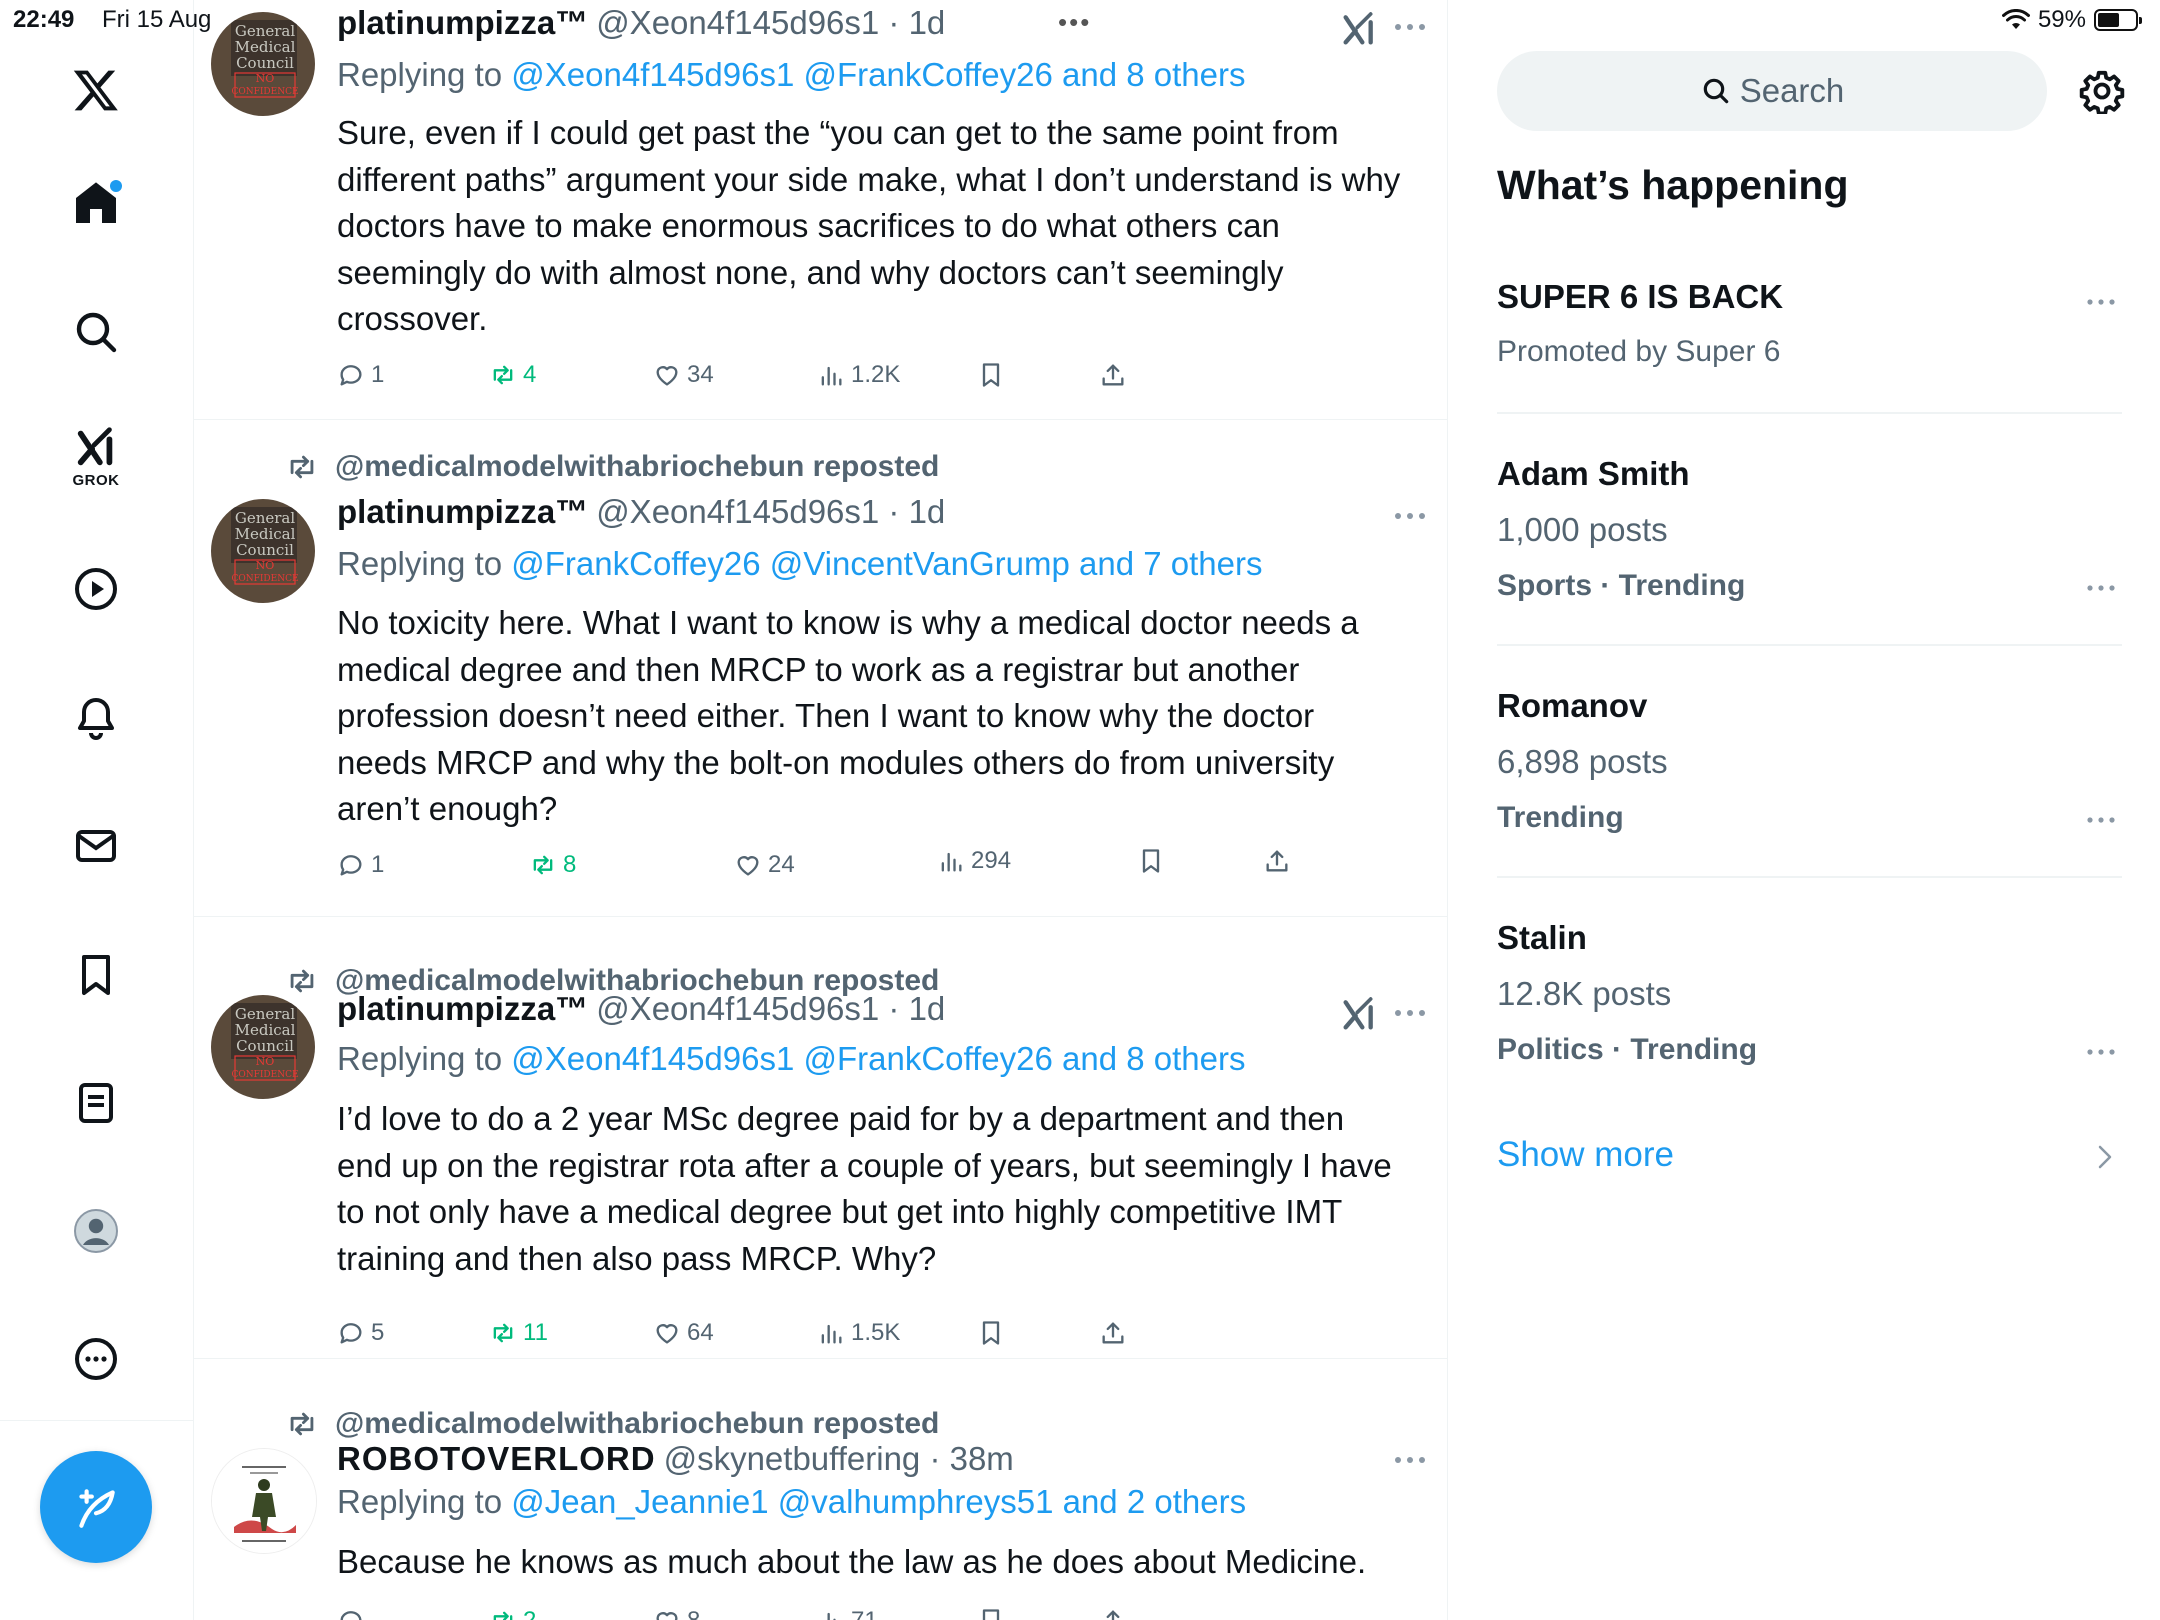  What do you see at coordinates (1809, 767) in the screenshot?
I see `trend-item: Romanov 6,898 posts Trending` at bounding box center [1809, 767].